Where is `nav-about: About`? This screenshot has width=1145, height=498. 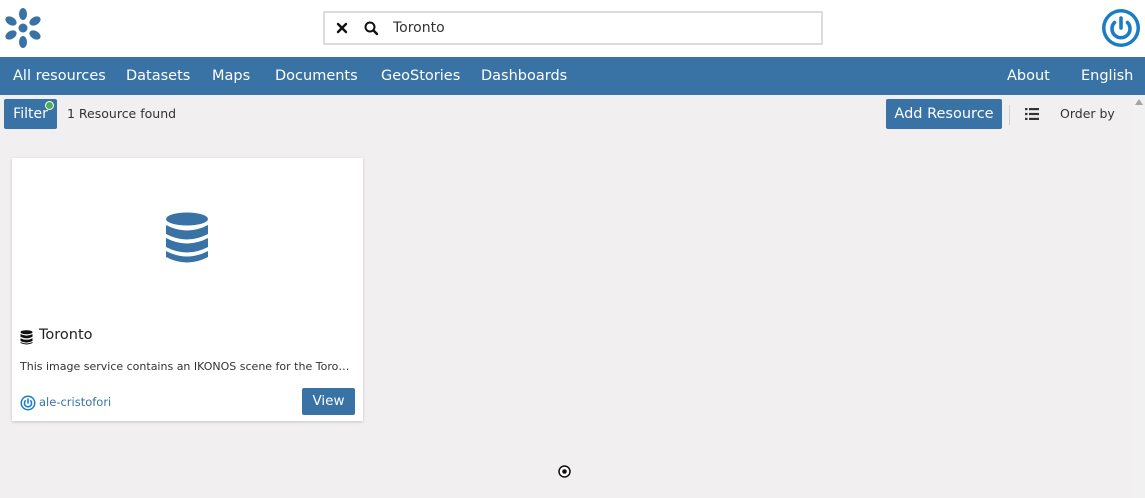 nav-about: About is located at coordinates (1028, 76).